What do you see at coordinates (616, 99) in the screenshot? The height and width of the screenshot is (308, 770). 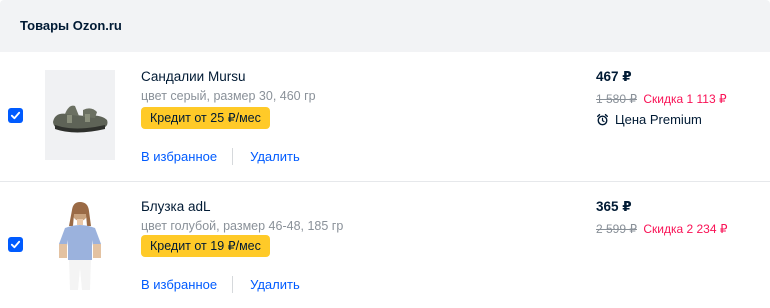 I see `old-price: 1 580 ₽` at bounding box center [616, 99].